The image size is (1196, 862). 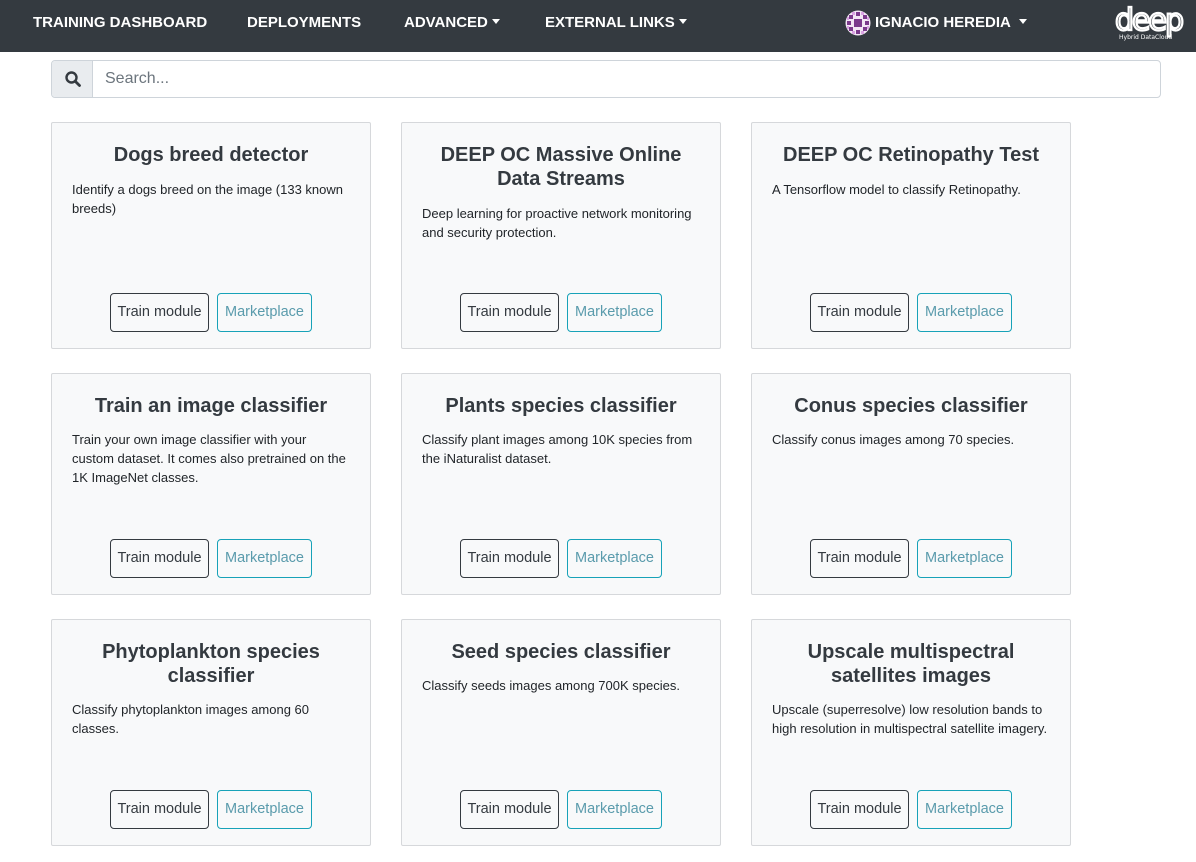 I want to click on search-bar, so click(x=606, y=79).